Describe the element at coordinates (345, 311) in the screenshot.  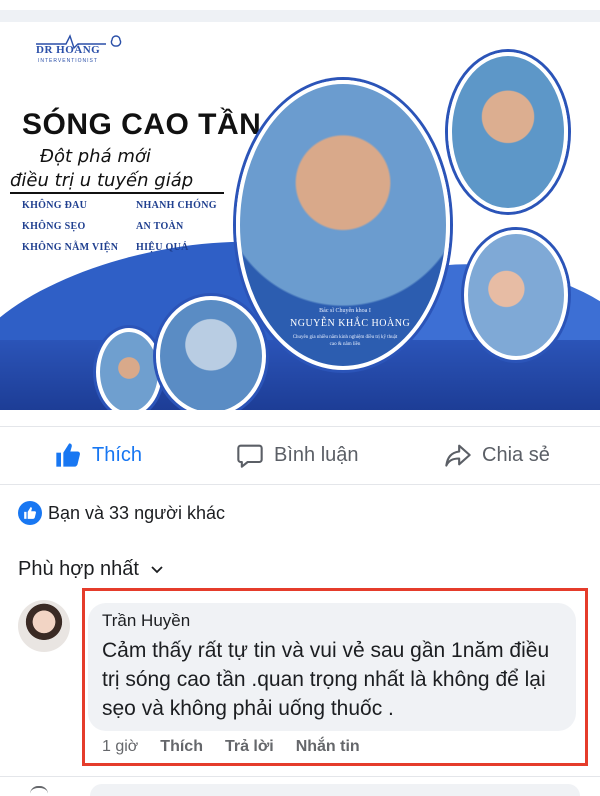
I see `doctor-title: Bác sĩ Chuyên khoa I` at that location.